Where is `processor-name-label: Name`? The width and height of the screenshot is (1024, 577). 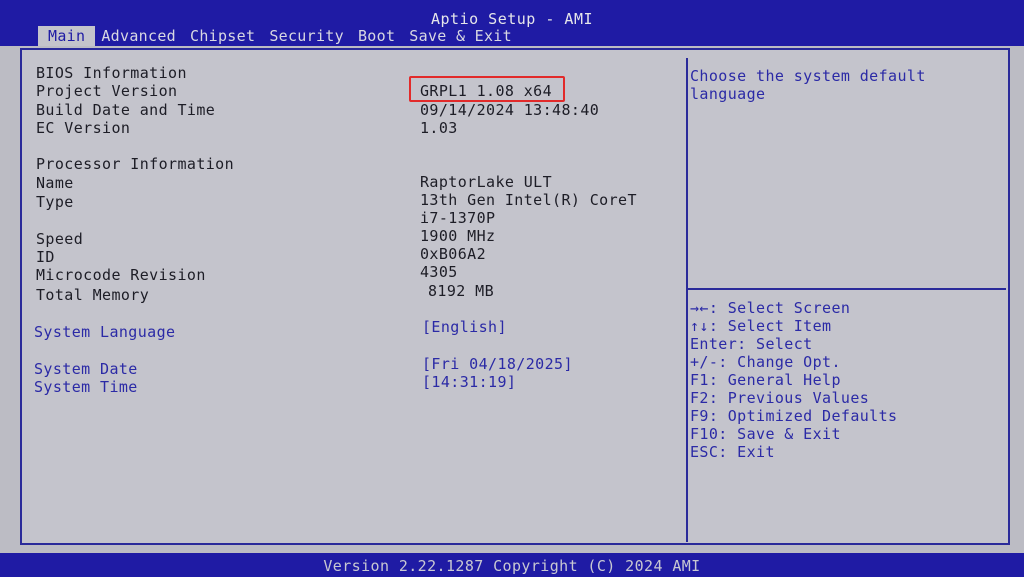
processor-name-label: Name is located at coordinates (55, 183).